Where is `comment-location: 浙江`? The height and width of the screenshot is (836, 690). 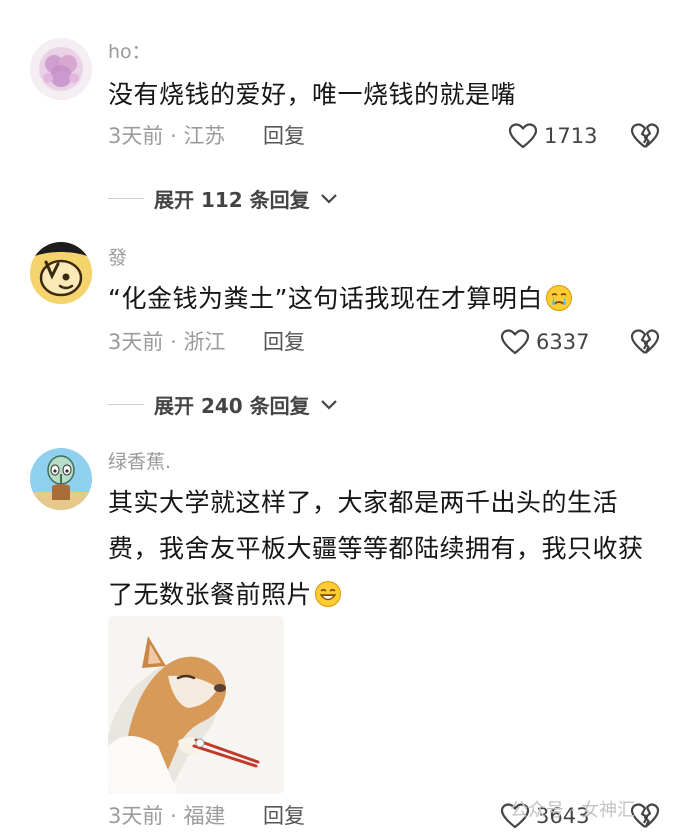 comment-location: 浙江 is located at coordinates (204, 342).